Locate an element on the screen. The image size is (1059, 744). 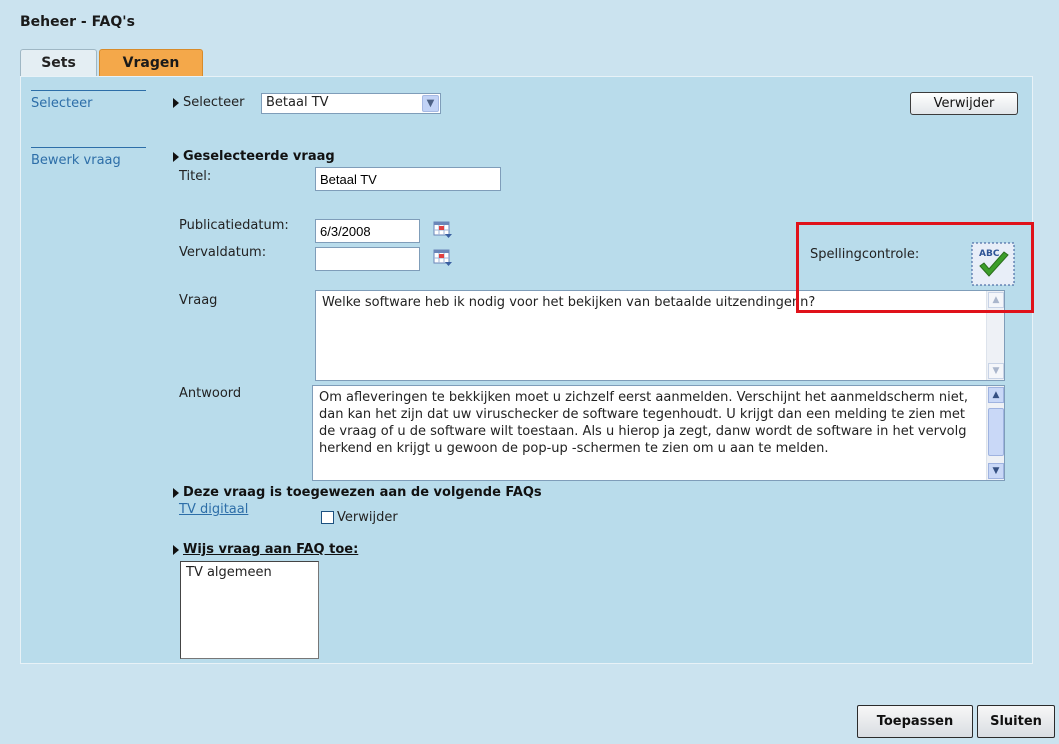
delete-button: Verwijder is located at coordinates (964, 103).